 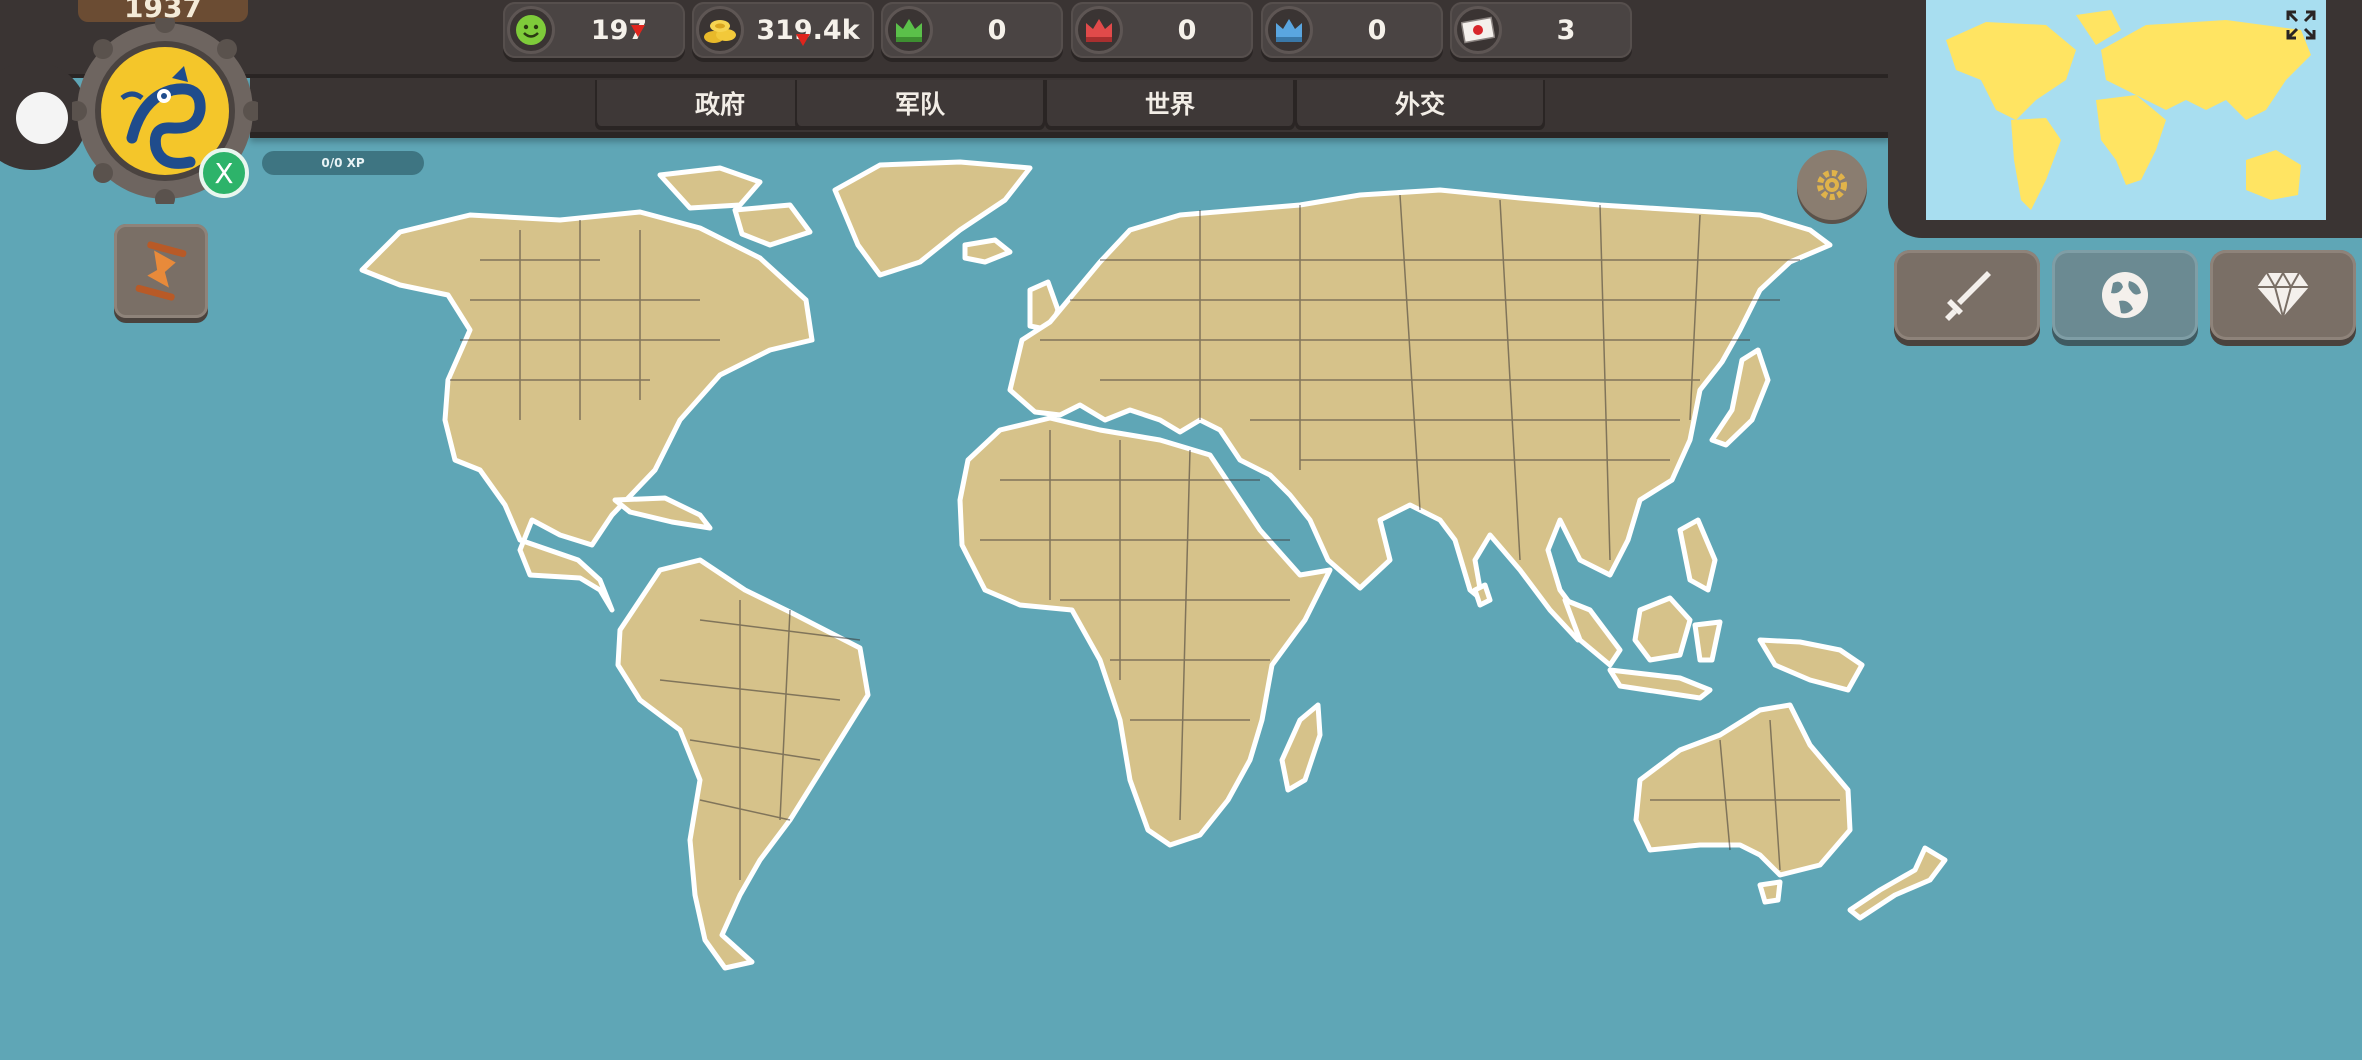 What do you see at coordinates (1770, 892) in the screenshot?
I see `island-tasmania` at bounding box center [1770, 892].